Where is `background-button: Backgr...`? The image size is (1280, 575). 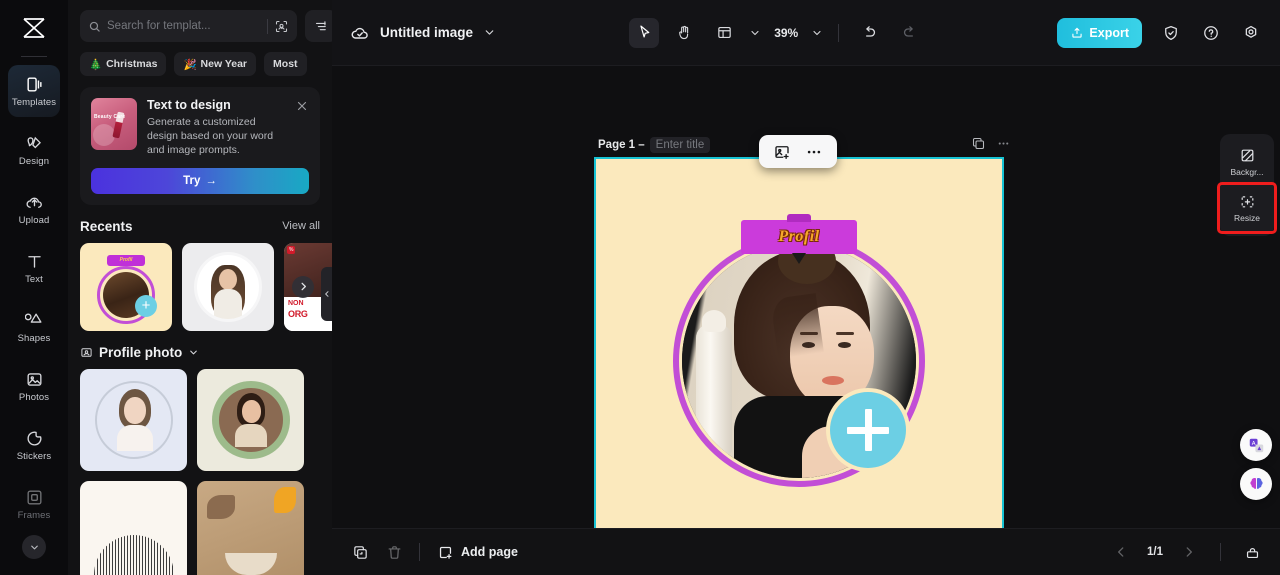 background-button: Backgr... is located at coordinates (1247, 162).